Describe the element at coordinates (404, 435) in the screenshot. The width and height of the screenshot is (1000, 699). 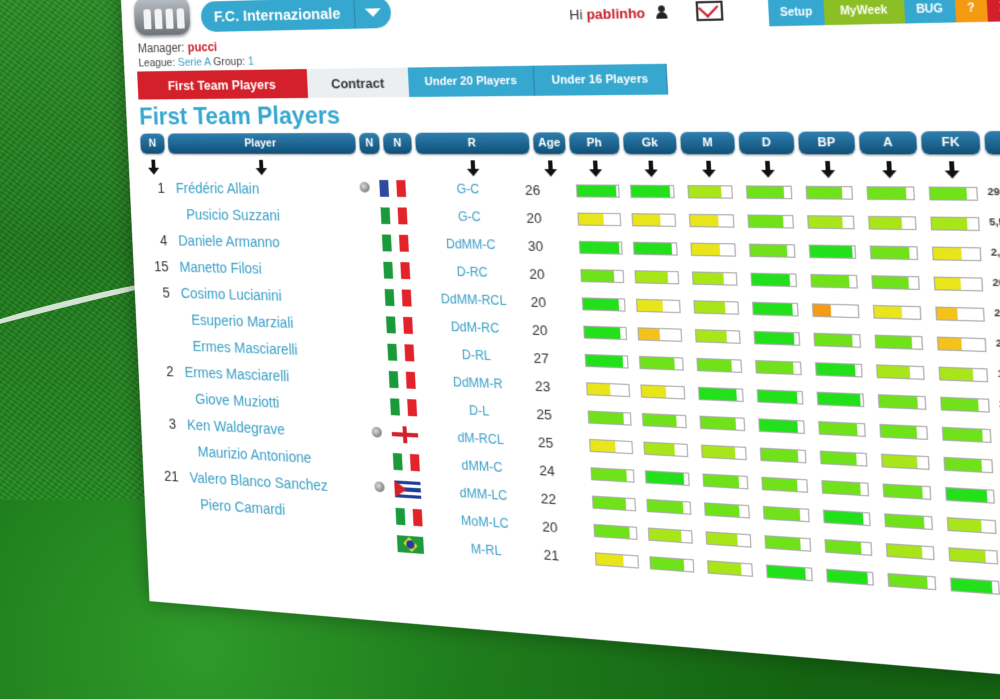
I see `nationality-flag-icon` at that location.